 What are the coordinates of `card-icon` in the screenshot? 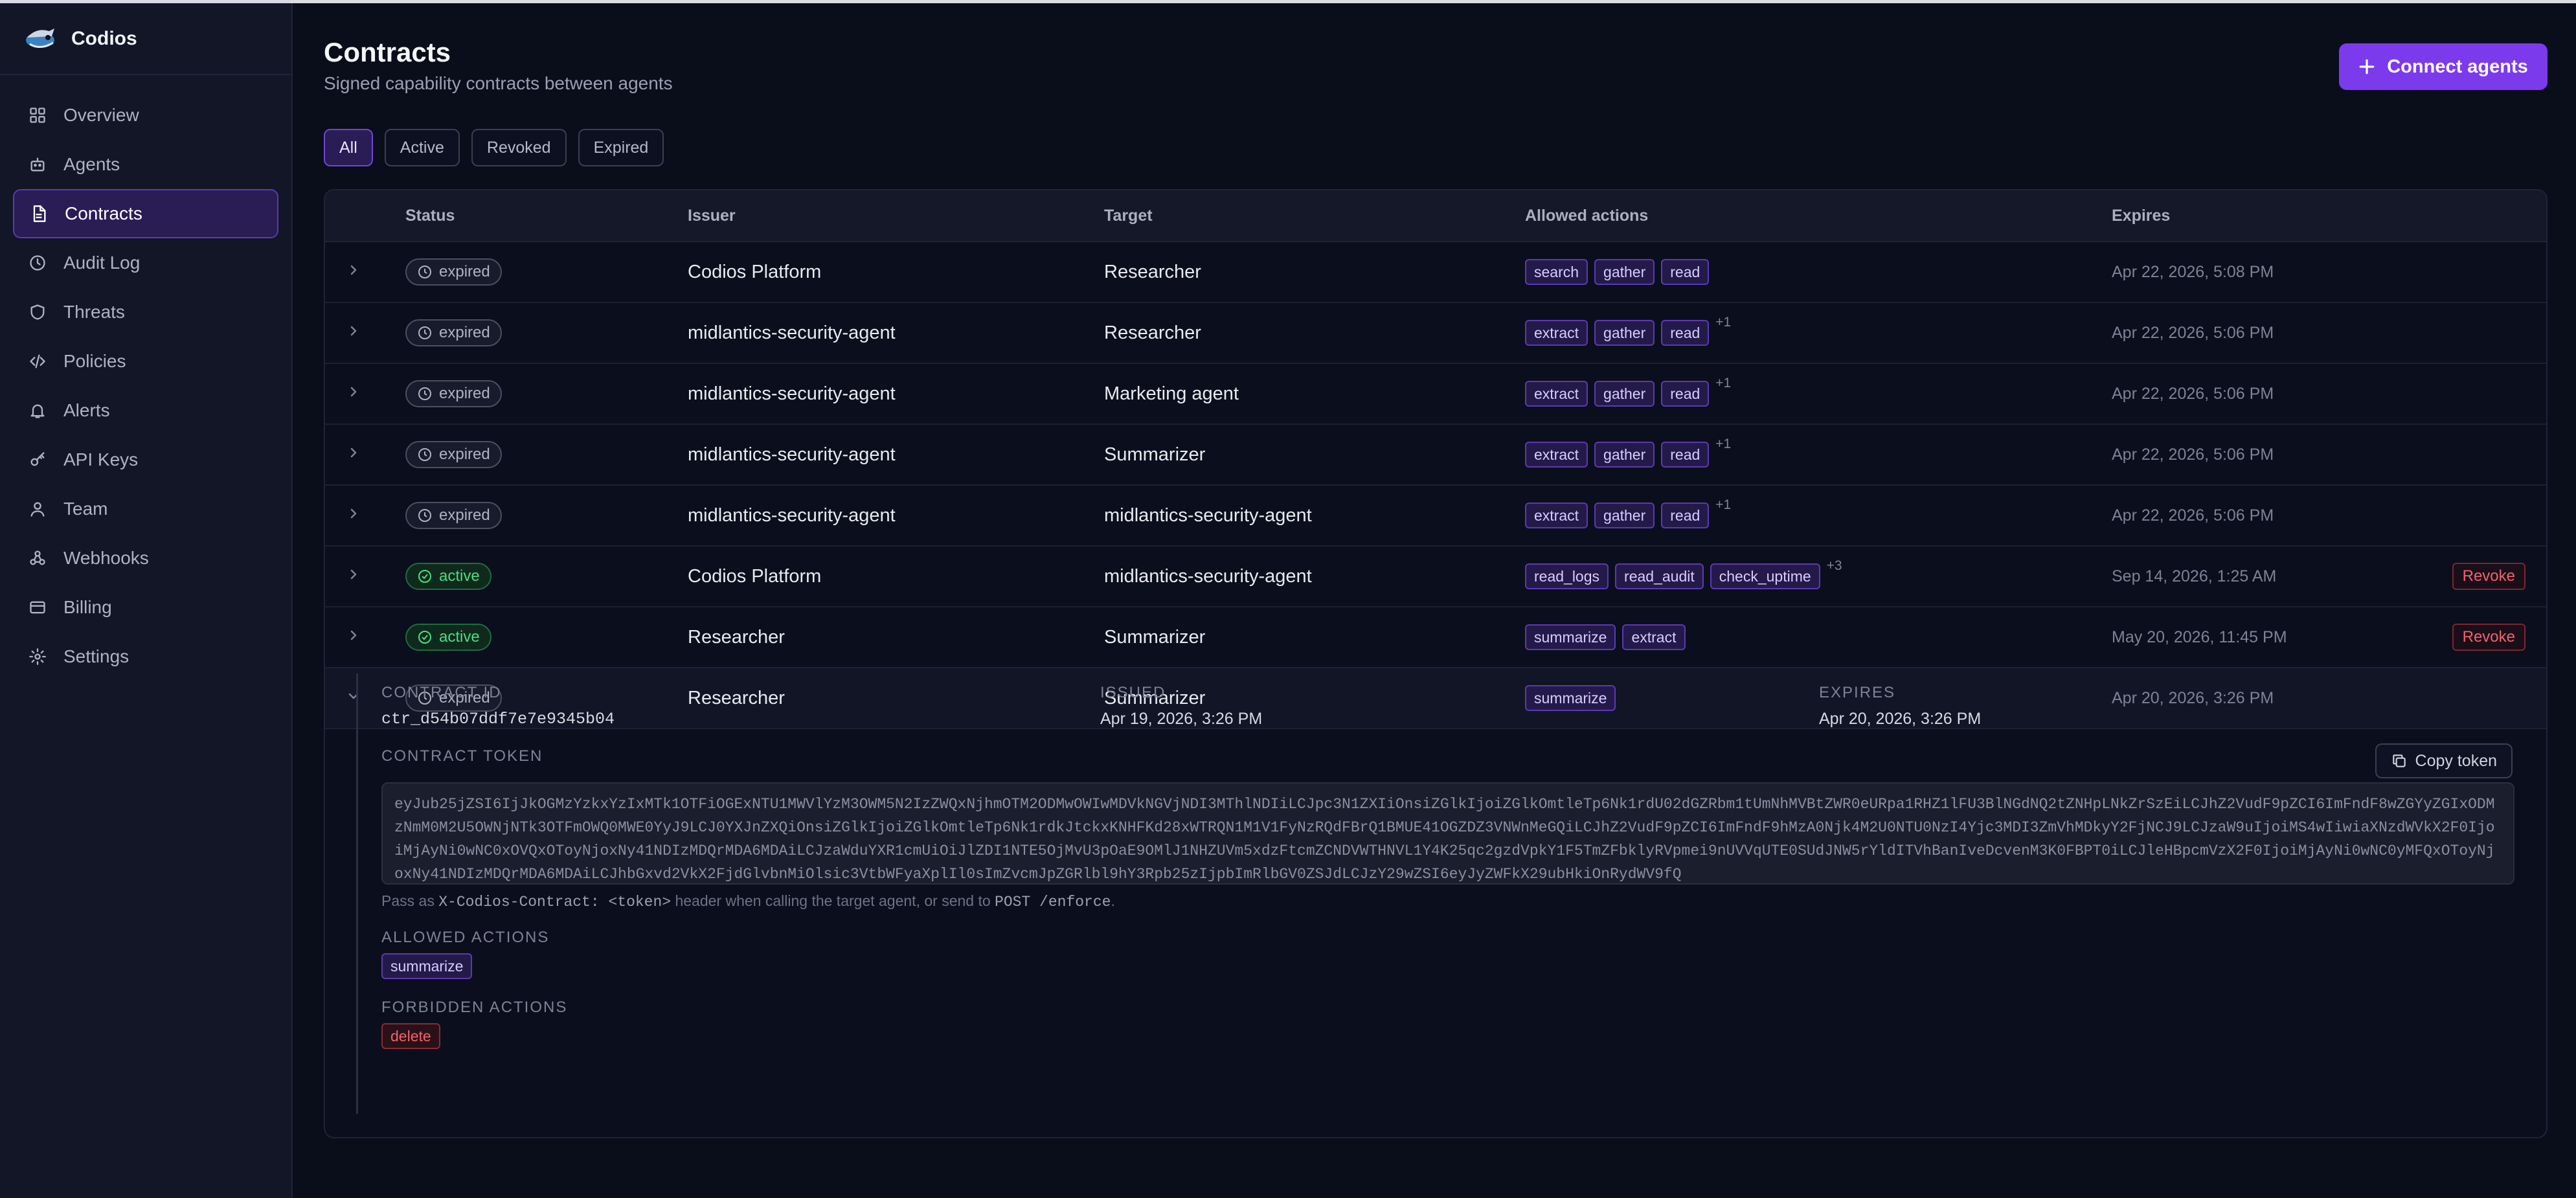 It's located at (37, 607).